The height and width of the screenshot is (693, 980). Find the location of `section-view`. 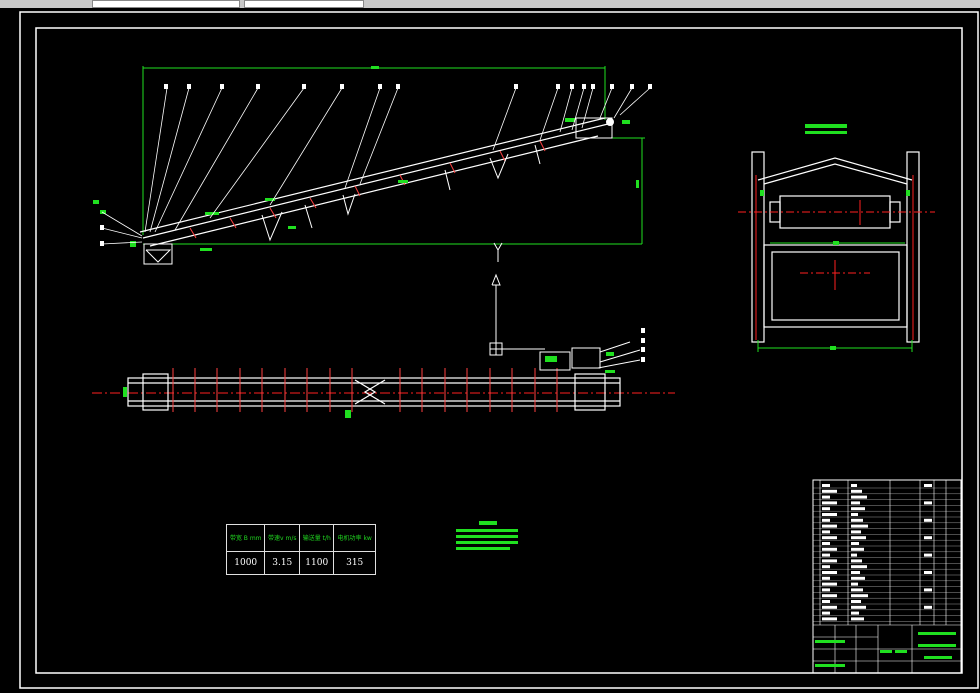

section-view is located at coordinates (836, 238).